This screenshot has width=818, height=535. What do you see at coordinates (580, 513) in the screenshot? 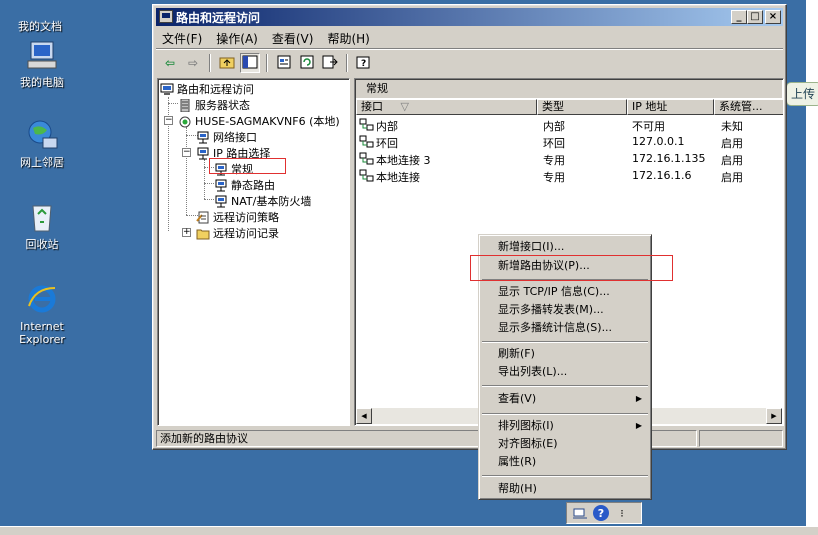
I see `network-connection-icon` at bounding box center [580, 513].